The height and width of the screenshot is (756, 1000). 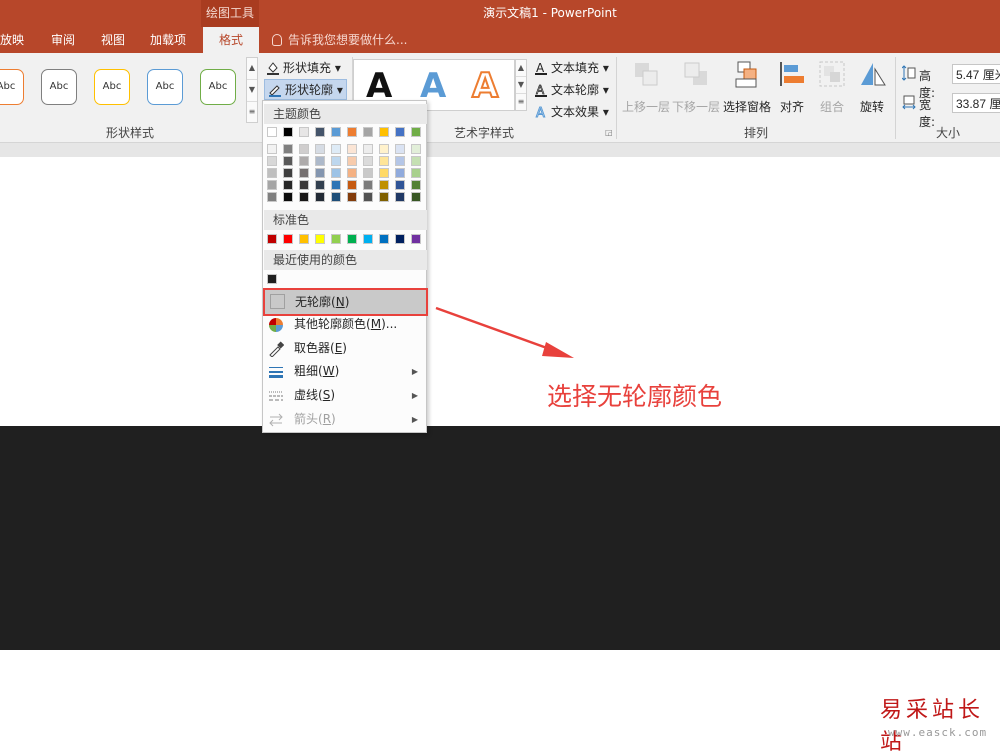 I want to click on text-effect-button: A 文本效果 ▾, so click(x=571, y=111).